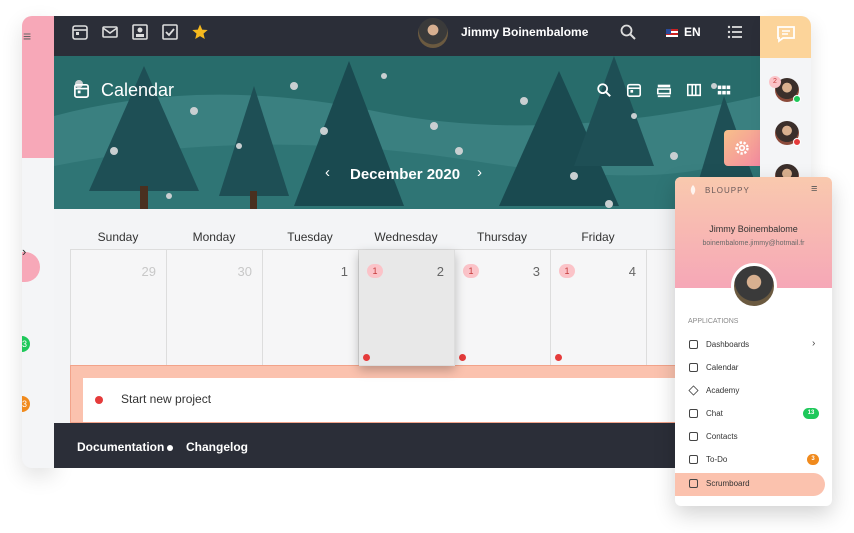 The image size is (854, 533). I want to click on count-badge: 13, so click(811, 413).